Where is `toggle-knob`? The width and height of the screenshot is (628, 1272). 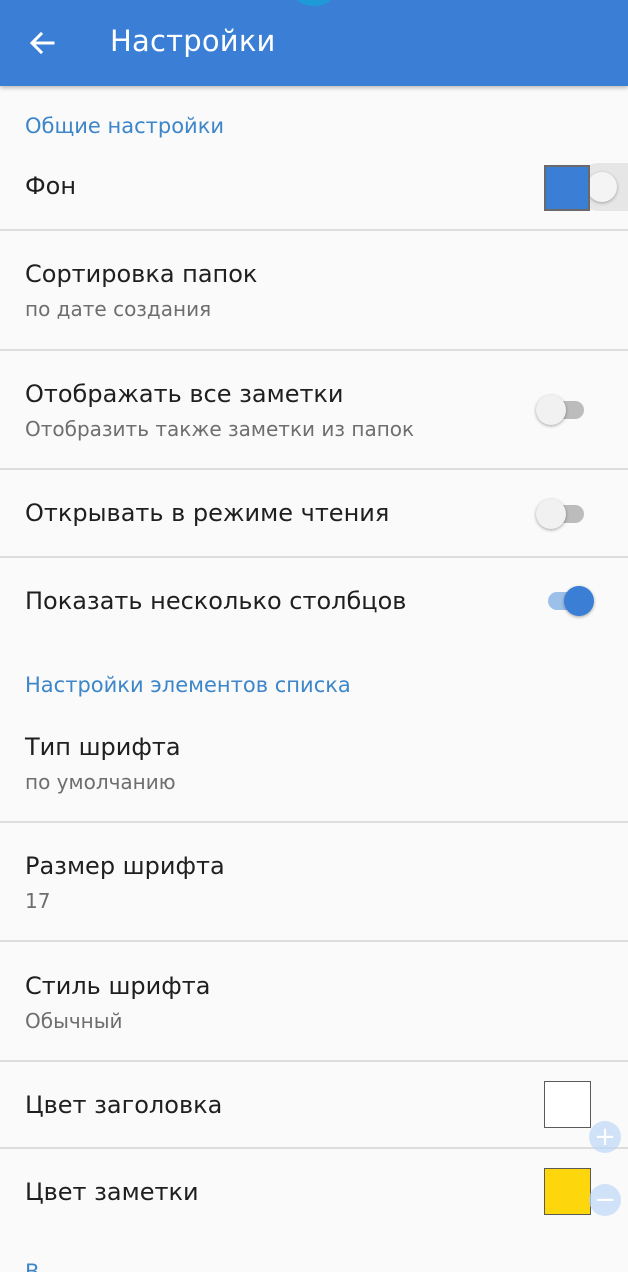
toggle-knob is located at coordinates (602, 187).